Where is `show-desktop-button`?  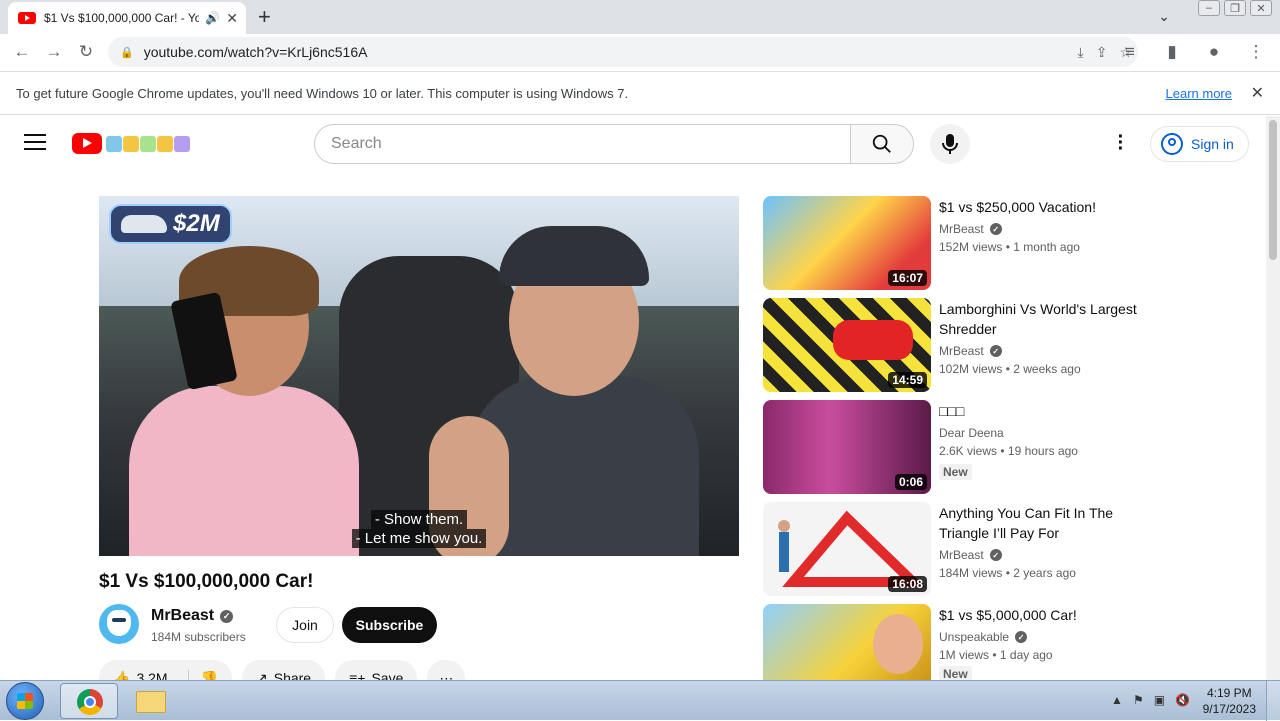 show-desktop-button is located at coordinates (1273, 701).